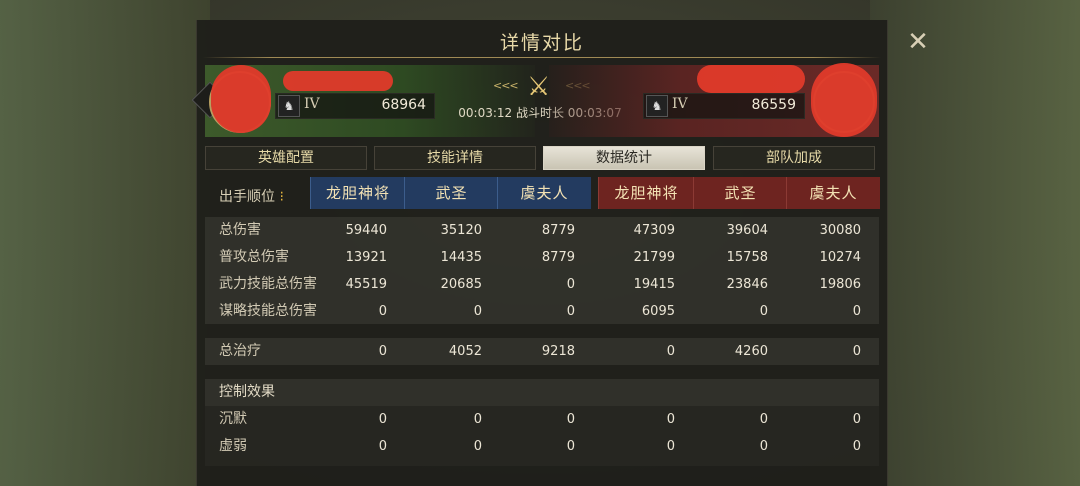 The height and width of the screenshot is (486, 1080). I want to click on tab-army-bonus: 部队加成, so click(794, 158).